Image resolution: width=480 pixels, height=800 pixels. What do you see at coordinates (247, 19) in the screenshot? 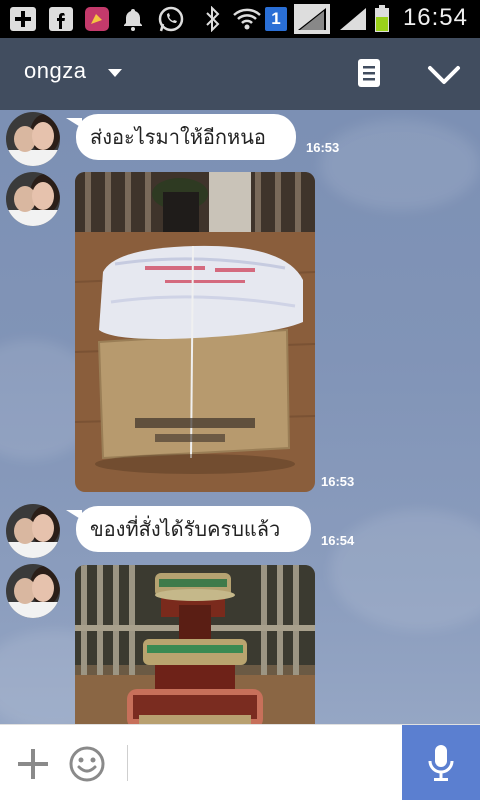
I see `wifi-icon` at bounding box center [247, 19].